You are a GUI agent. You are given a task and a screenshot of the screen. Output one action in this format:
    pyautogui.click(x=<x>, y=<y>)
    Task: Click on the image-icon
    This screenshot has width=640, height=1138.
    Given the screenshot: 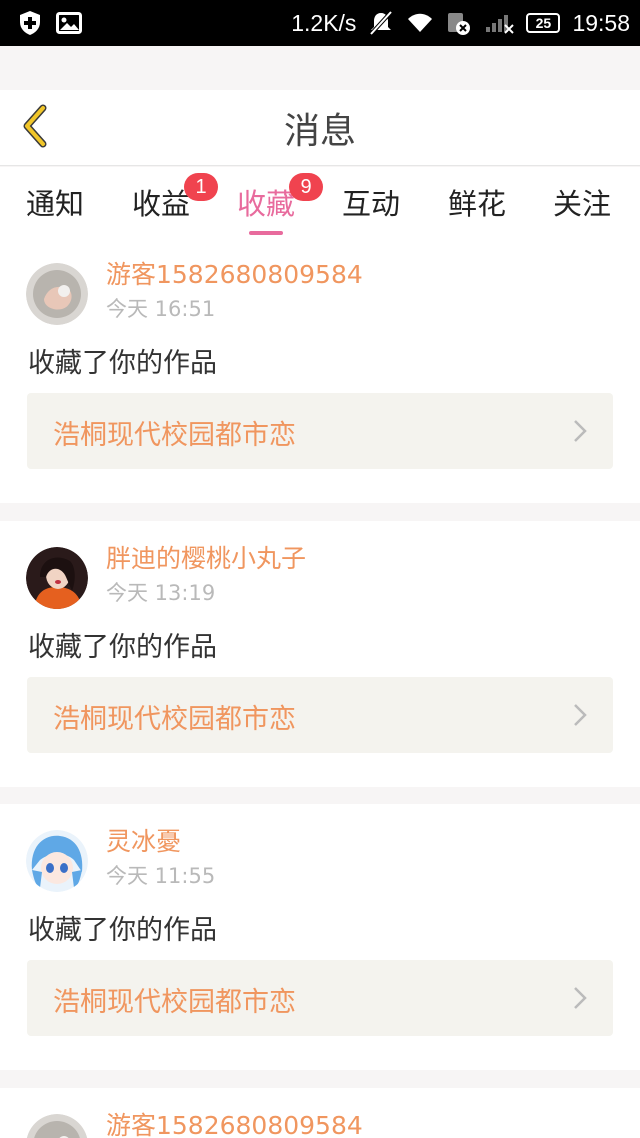 What is the action you would take?
    pyautogui.click(x=69, y=23)
    